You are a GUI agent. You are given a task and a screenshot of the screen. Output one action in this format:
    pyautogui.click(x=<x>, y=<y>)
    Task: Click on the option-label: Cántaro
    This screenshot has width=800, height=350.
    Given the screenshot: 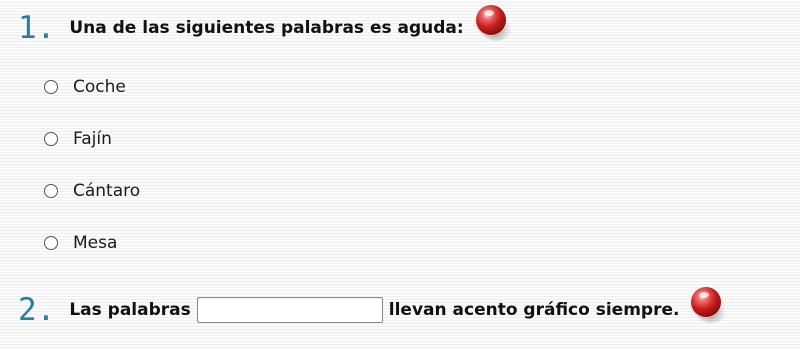 What is the action you would take?
    pyautogui.click(x=107, y=191)
    